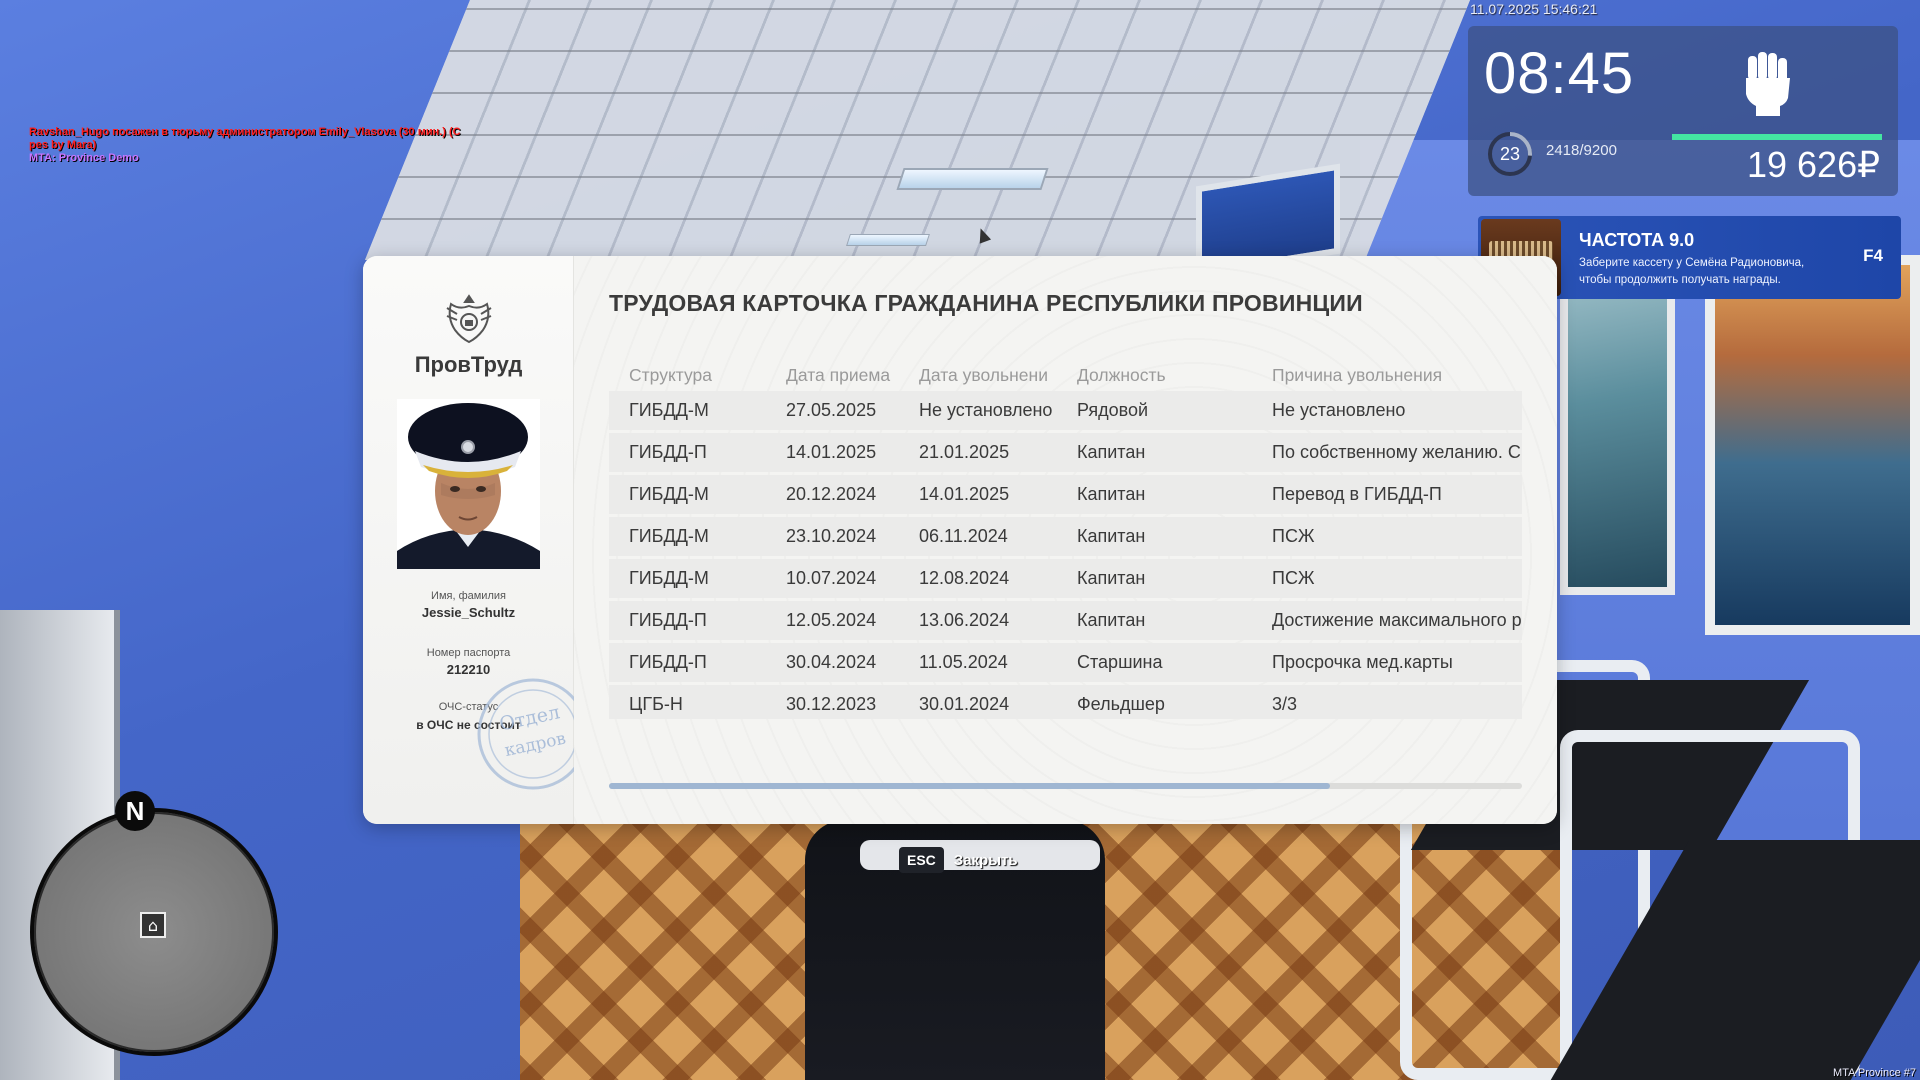 The image size is (1920, 1080). What do you see at coordinates (978, 536) in the screenshot?
I see `table-cell: 06.11.2024` at bounding box center [978, 536].